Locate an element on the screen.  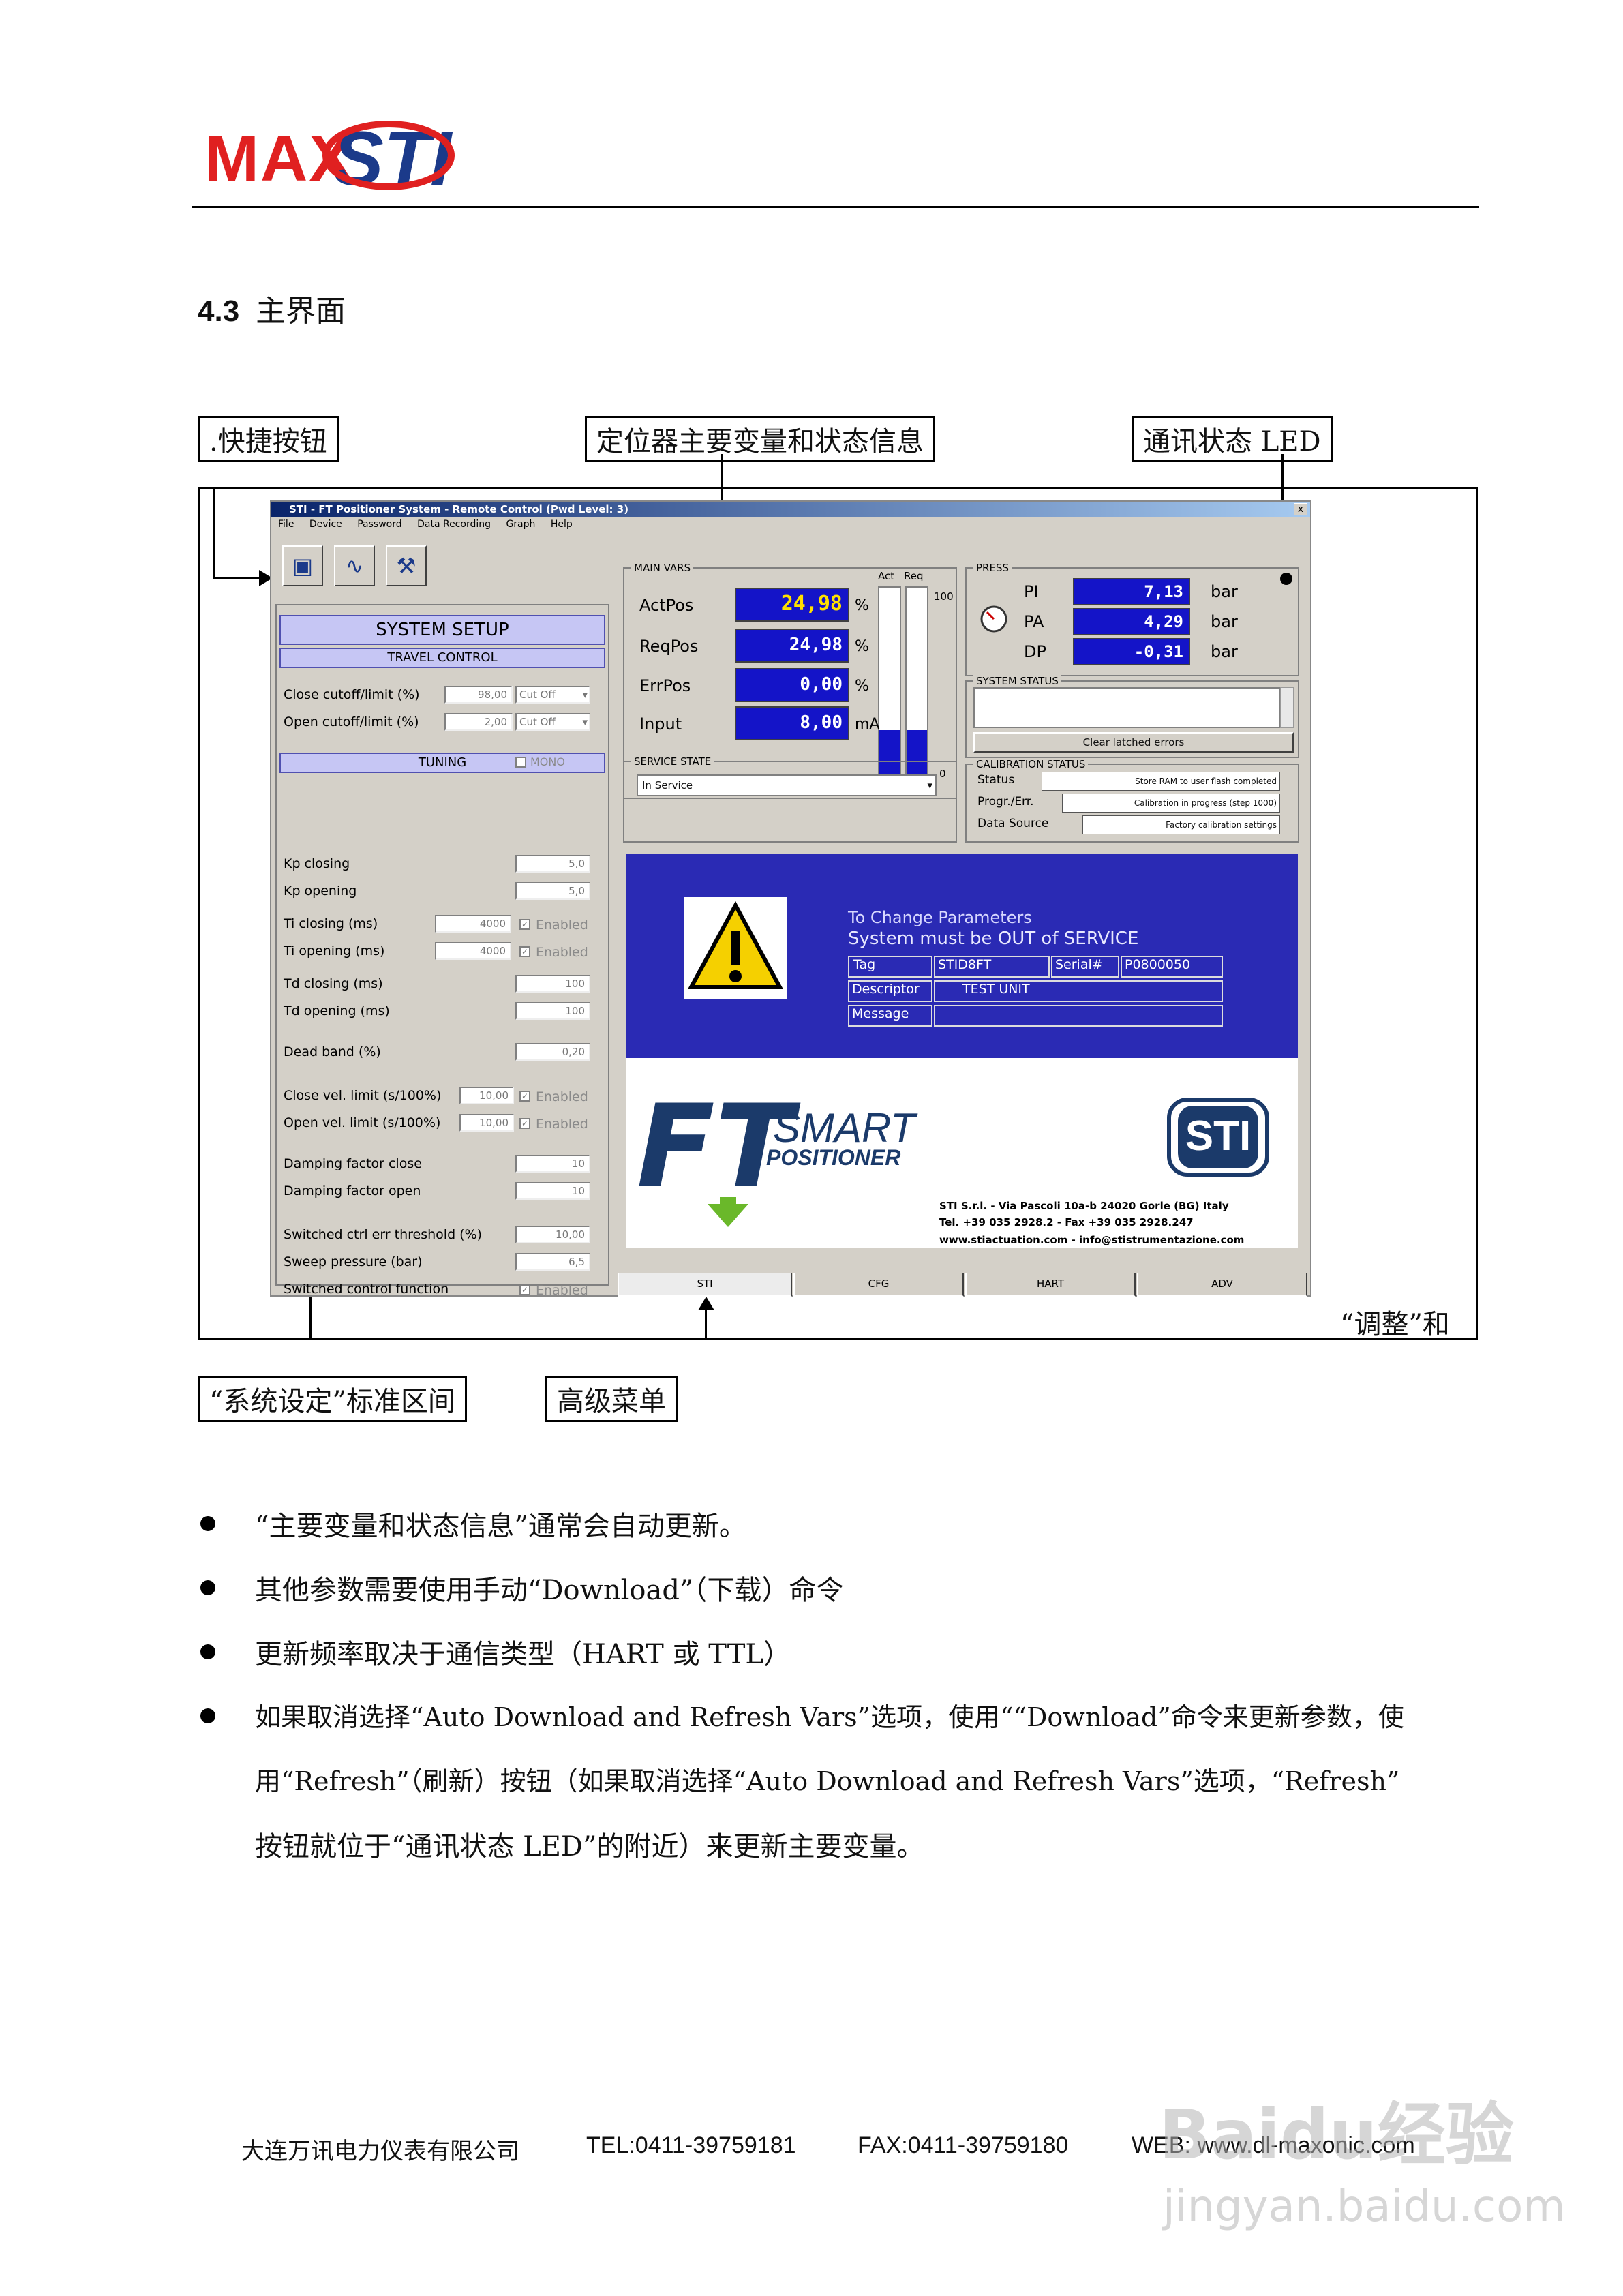
param-input: 0,20 is located at coordinates (552, 1052).